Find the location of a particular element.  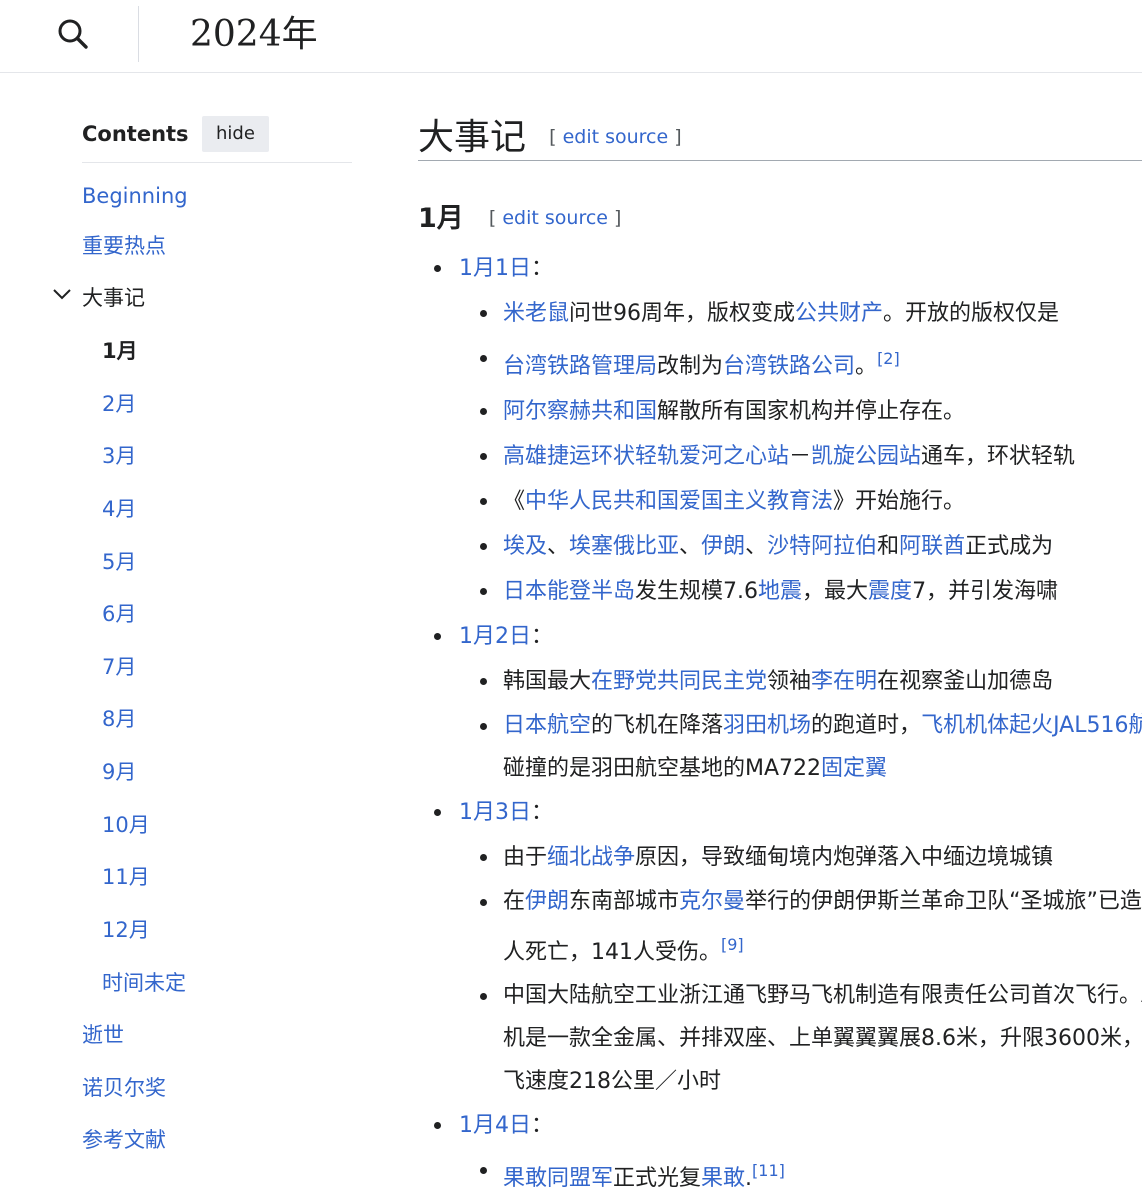

toc-divider is located at coordinates (217, 162).